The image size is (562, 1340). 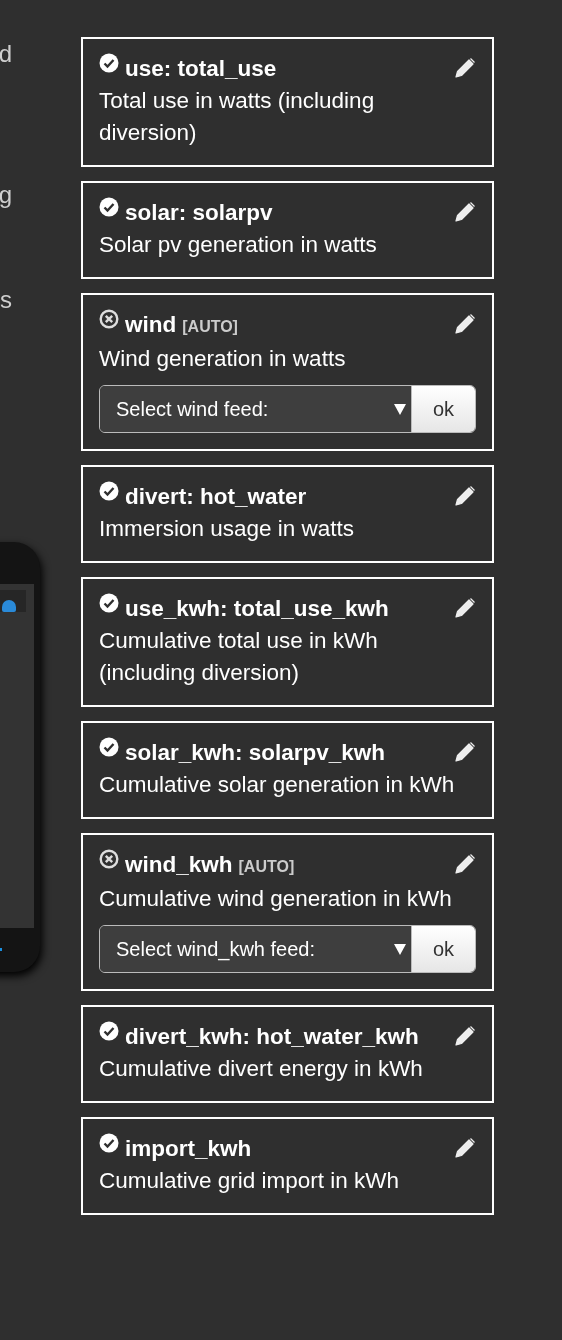 I want to click on feed-title: solar_kwh: solarpv_kwh, so click(x=255, y=752).